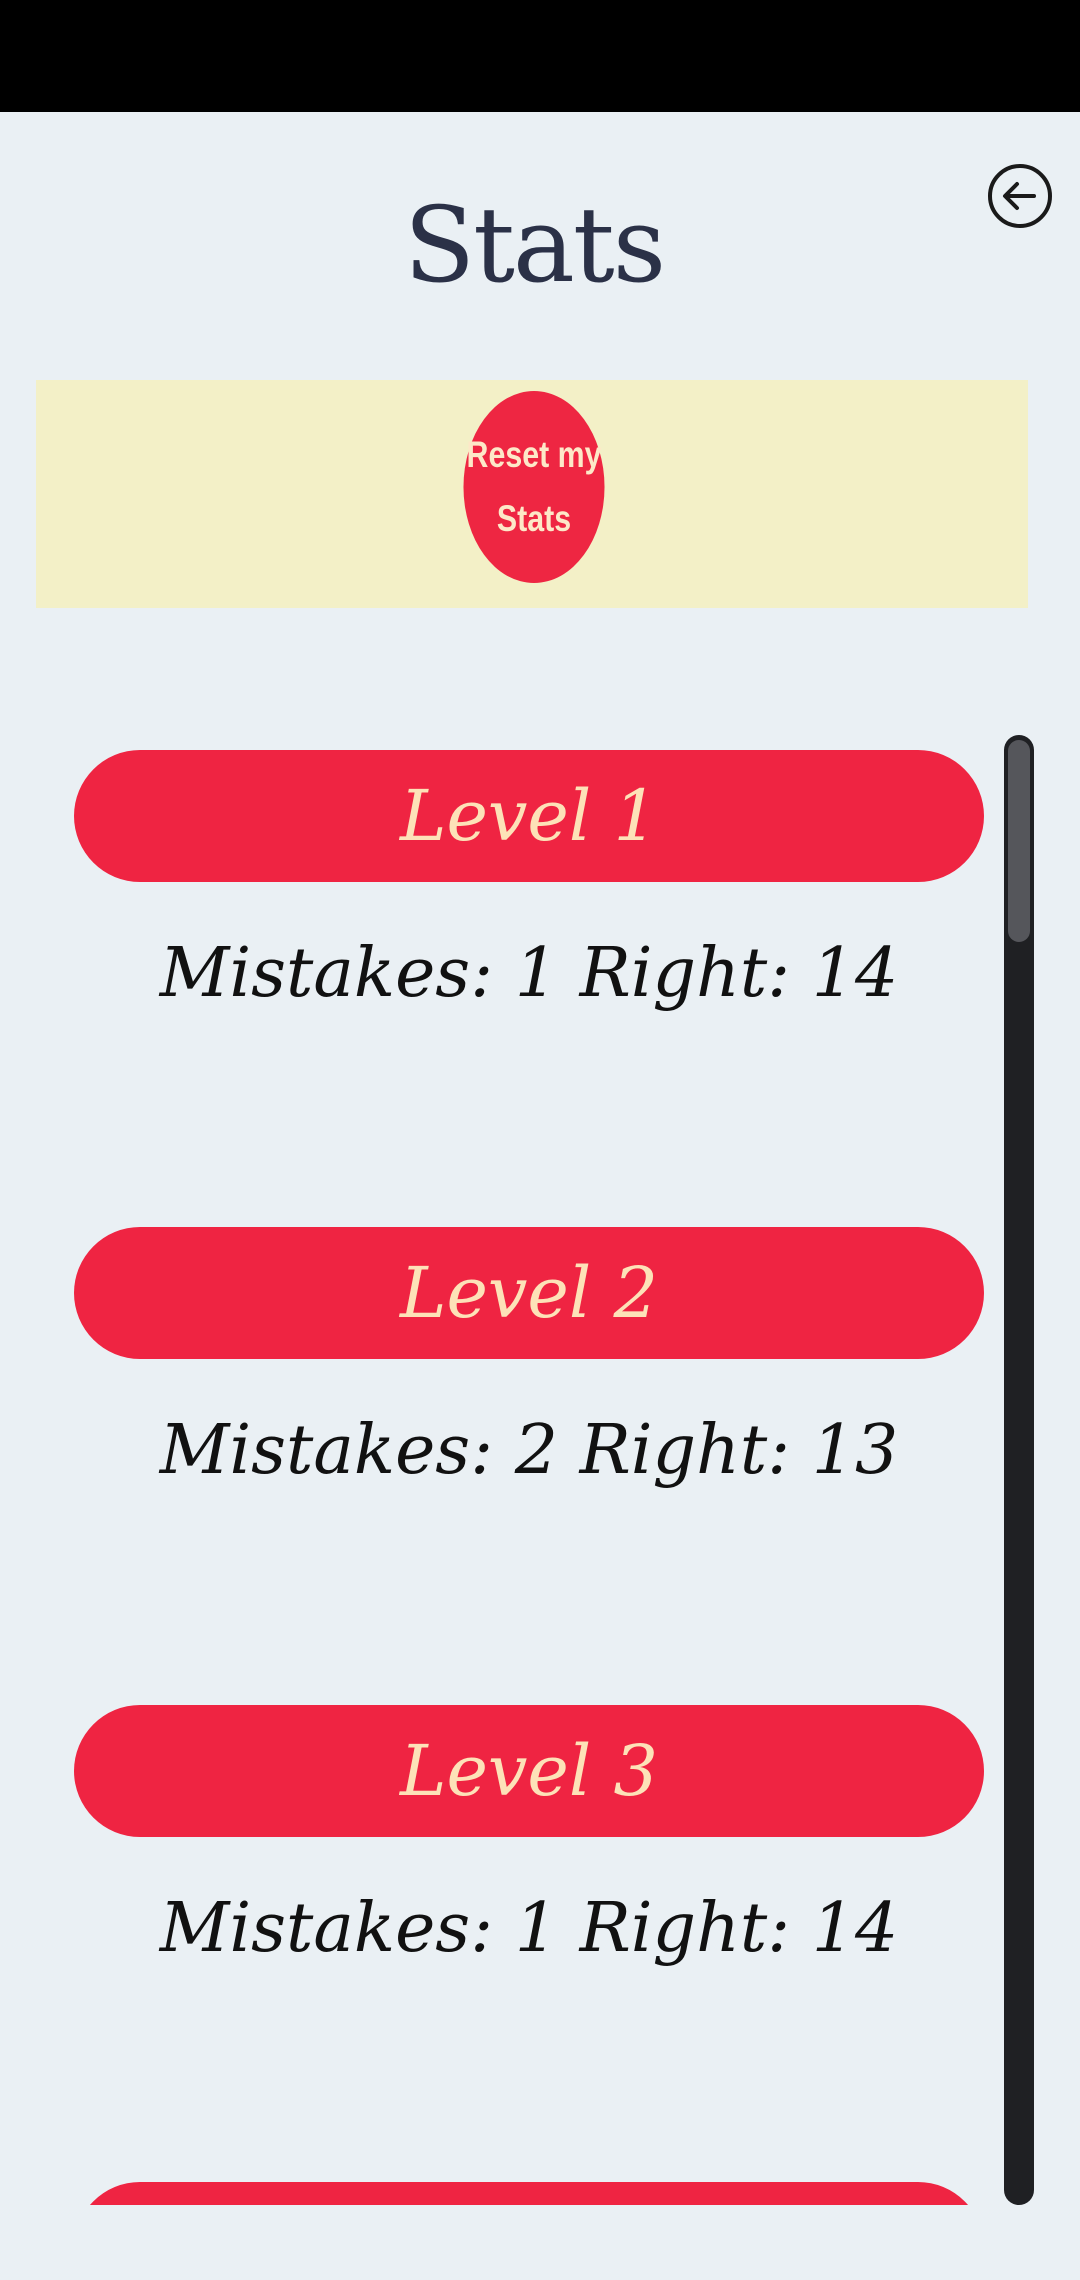 The width and height of the screenshot is (1080, 2280). I want to click on level-button-1: Level 1, so click(529, 816).